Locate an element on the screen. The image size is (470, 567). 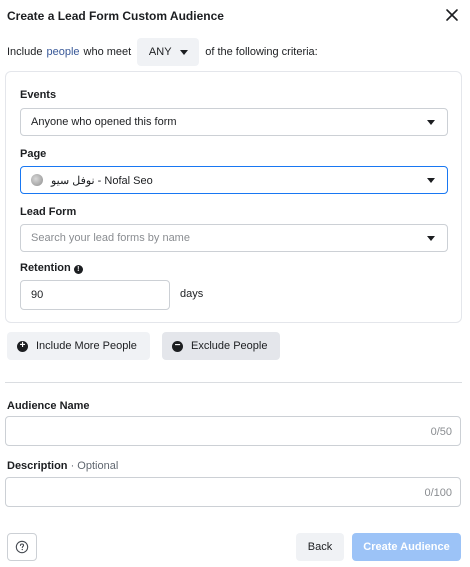
create-audience-button: Create Audience is located at coordinates (406, 547).